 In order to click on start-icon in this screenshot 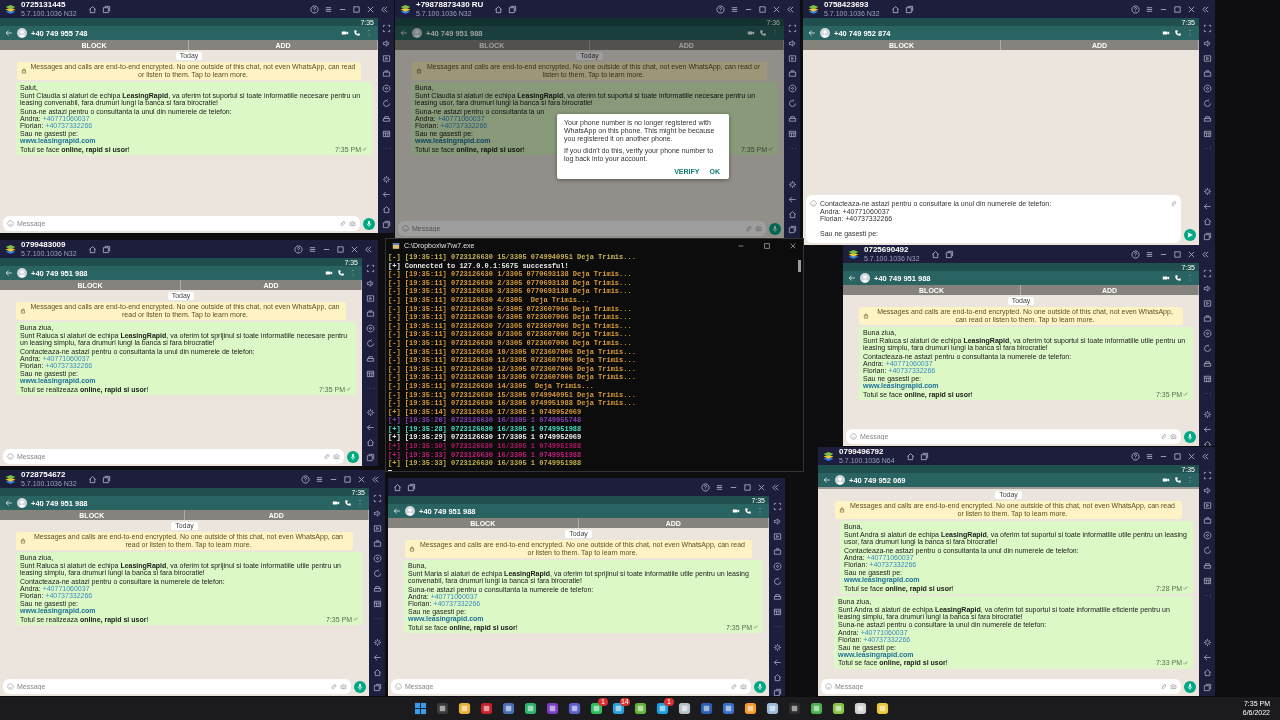, I will do `click(420, 708)`.